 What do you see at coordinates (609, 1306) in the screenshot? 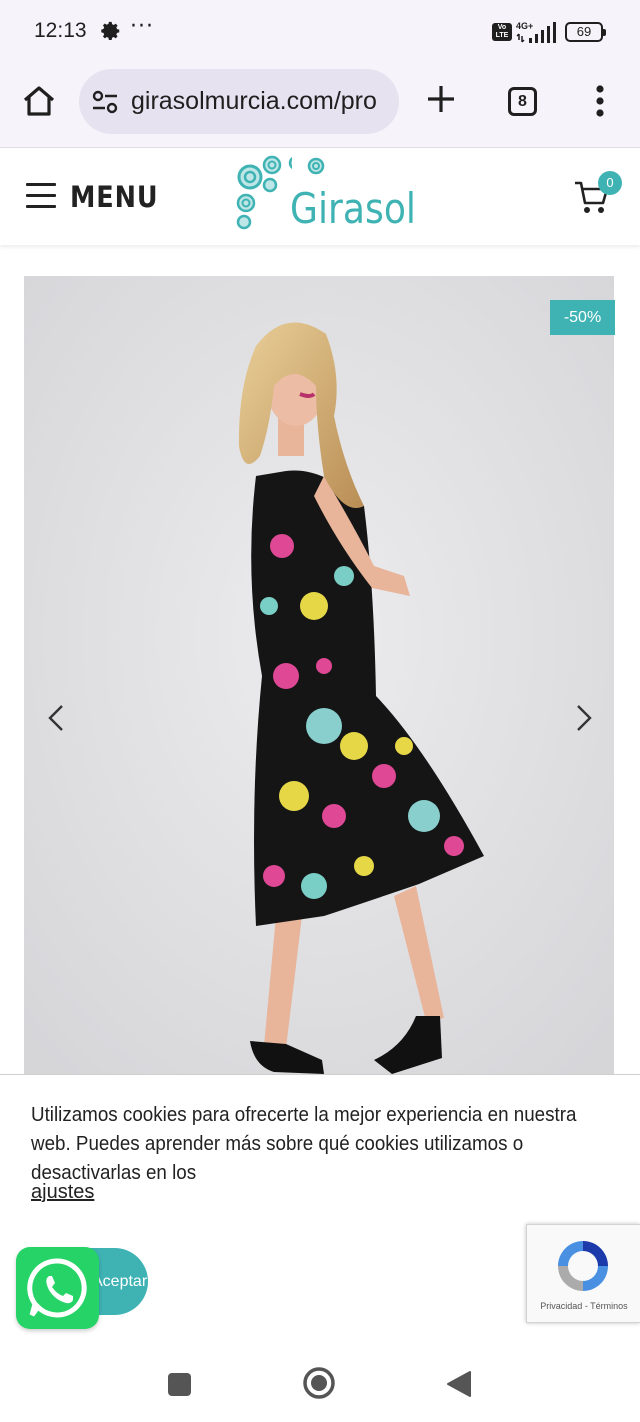
I see `recaptcha-terms-link: Términos` at bounding box center [609, 1306].